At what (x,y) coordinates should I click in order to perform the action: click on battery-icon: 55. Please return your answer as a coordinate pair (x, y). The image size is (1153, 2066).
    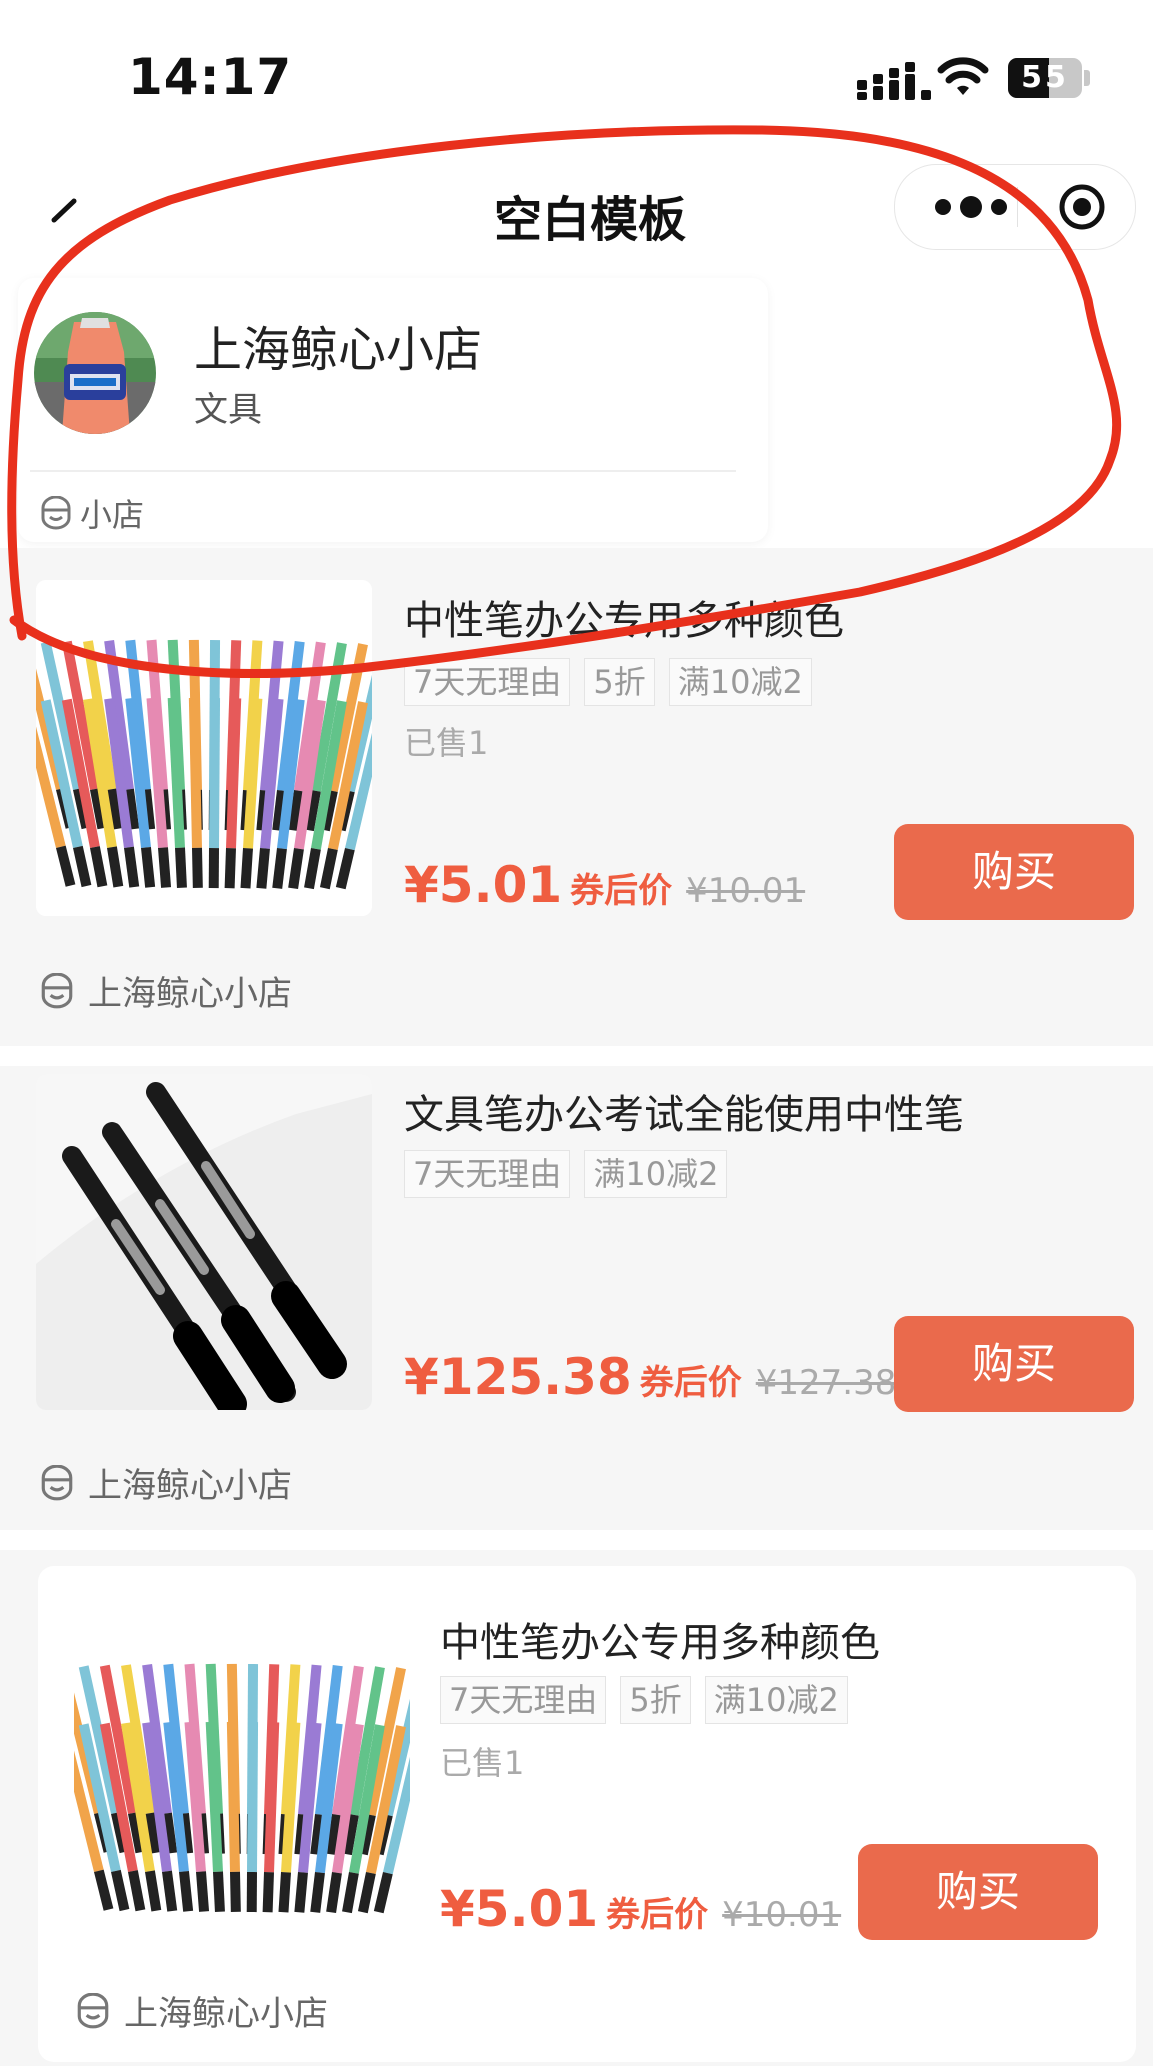
    Looking at the image, I should click on (1051, 78).